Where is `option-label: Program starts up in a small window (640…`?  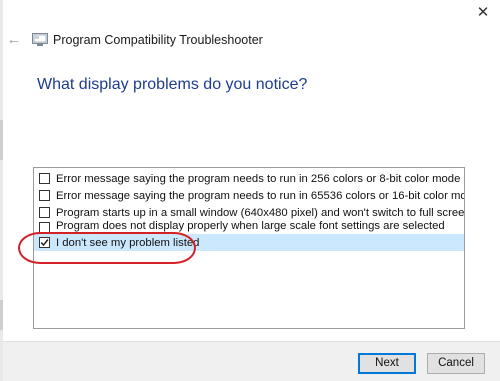 option-label: Program starts up in a small window (640… is located at coordinates (260, 212).